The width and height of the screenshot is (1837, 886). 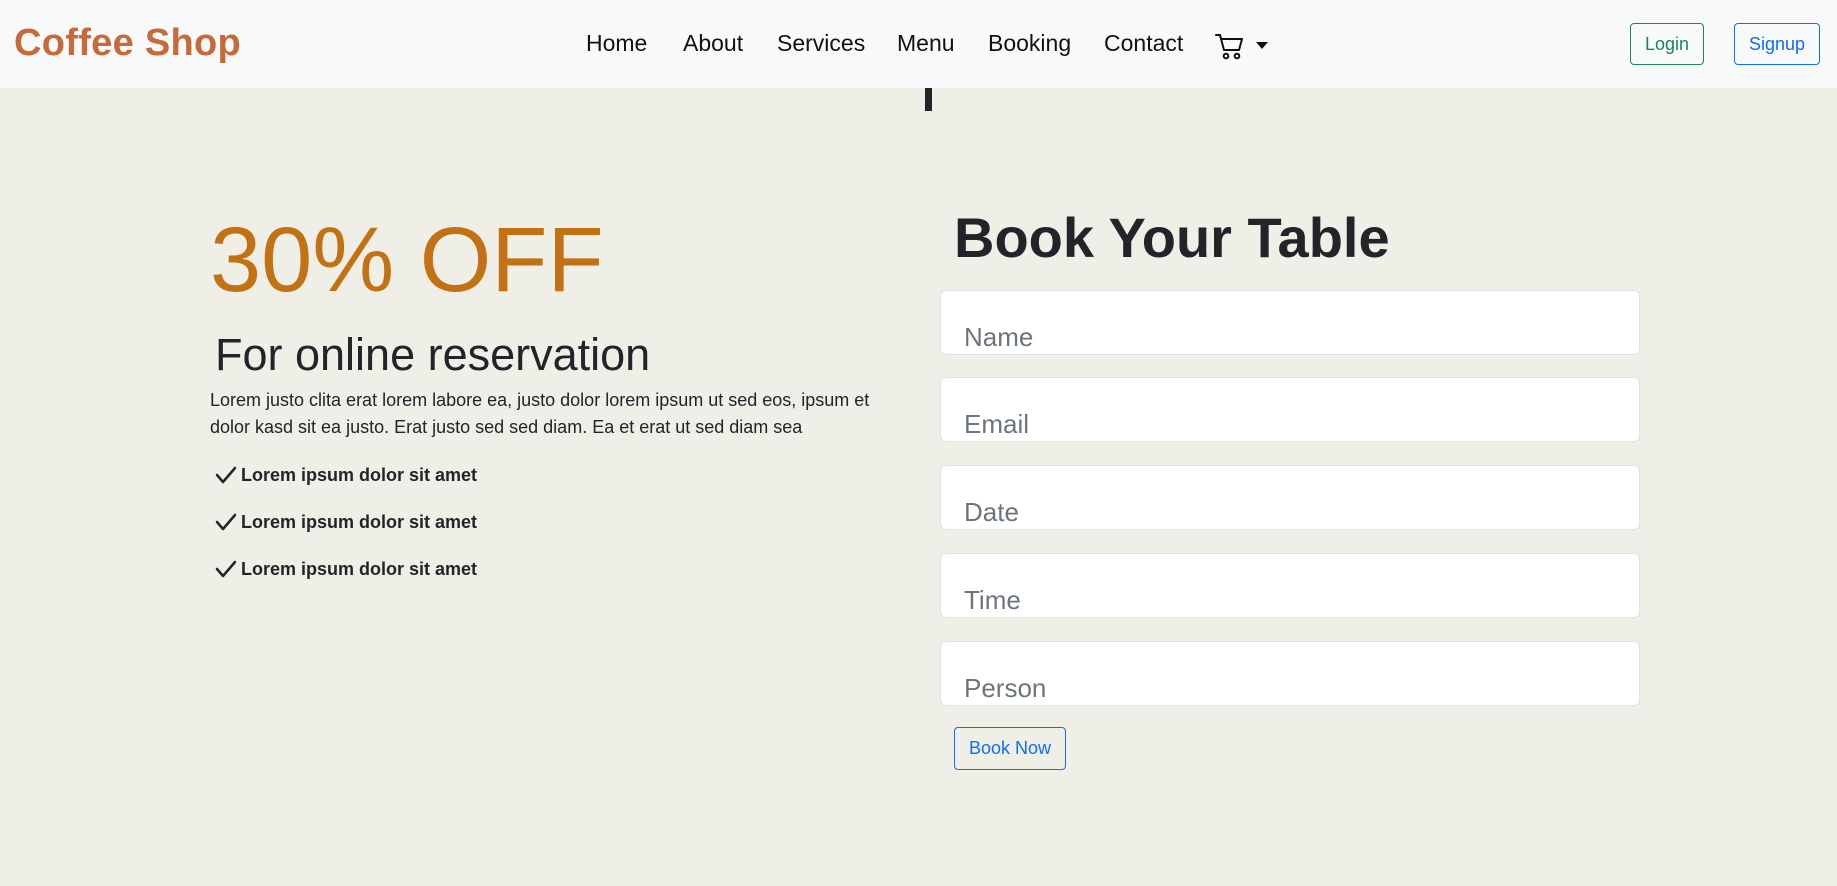 I want to click on login-button: Login, so click(x=1667, y=44).